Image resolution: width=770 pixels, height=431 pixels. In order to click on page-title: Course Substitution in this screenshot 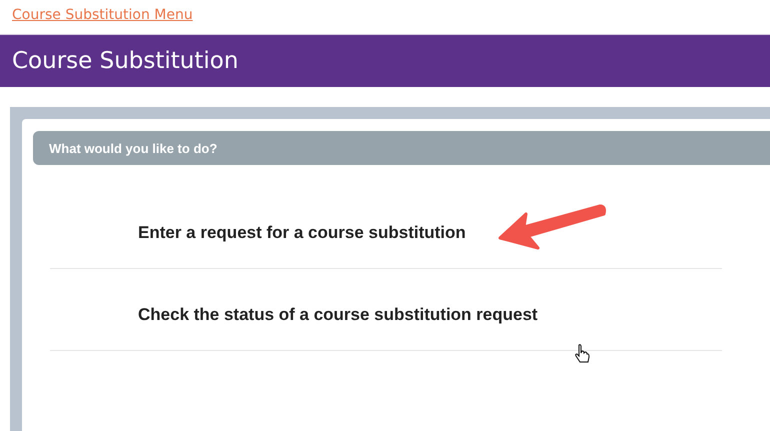, I will do `click(125, 61)`.